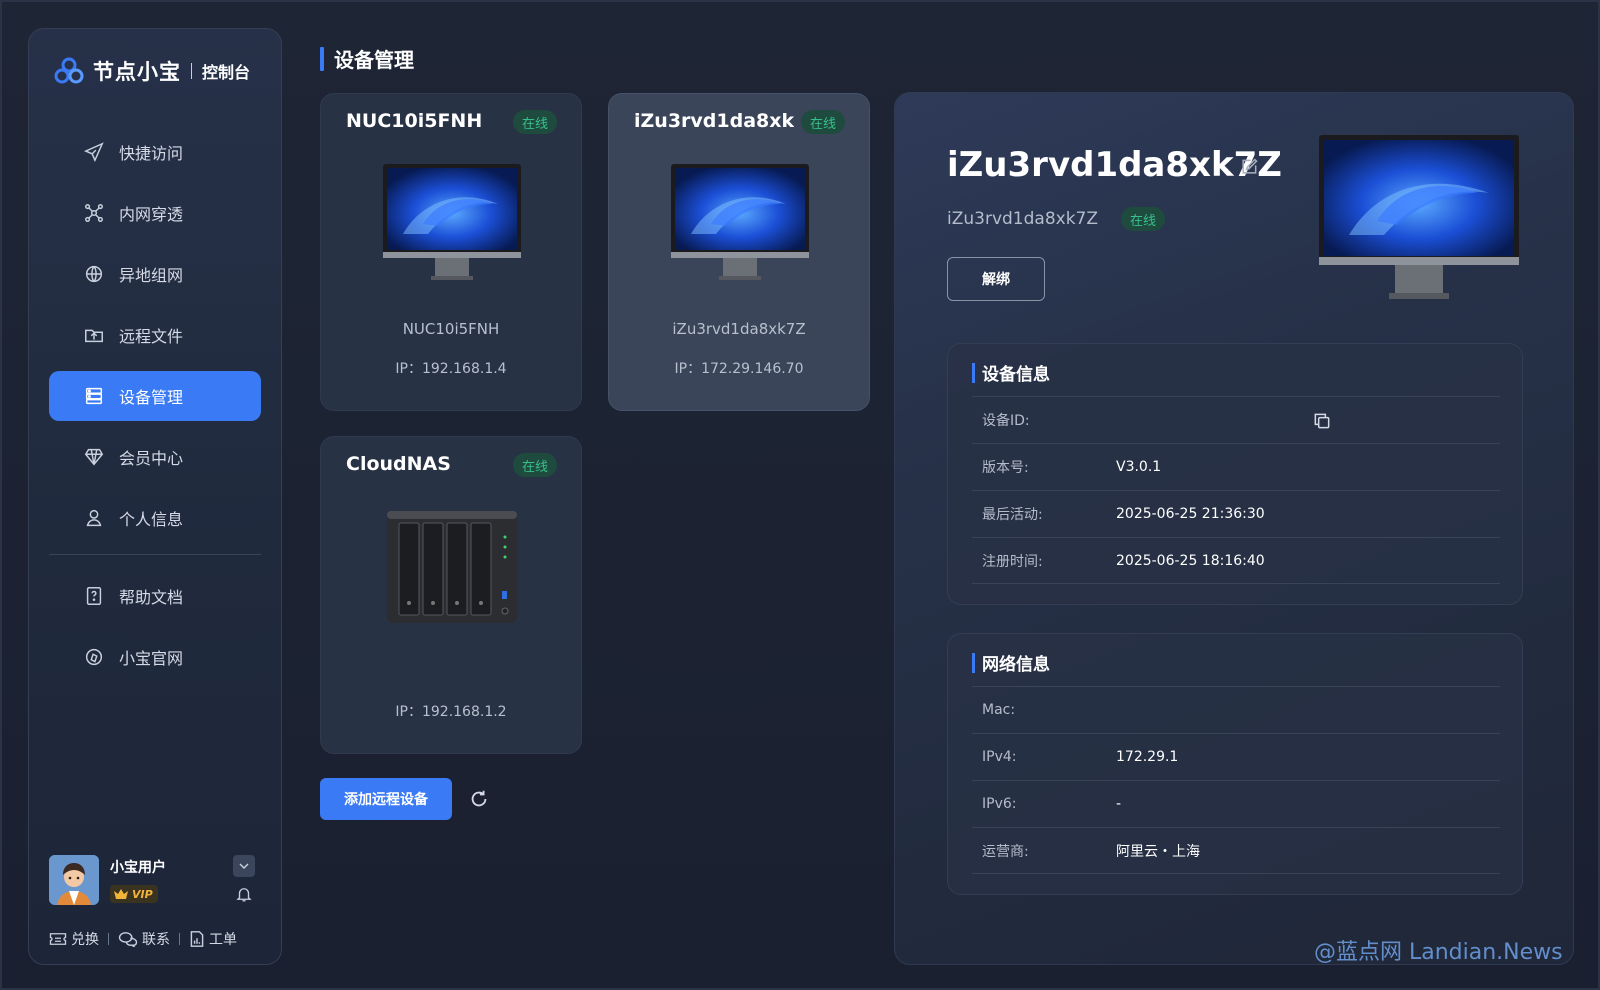  I want to click on nas-icon, so click(452, 567).